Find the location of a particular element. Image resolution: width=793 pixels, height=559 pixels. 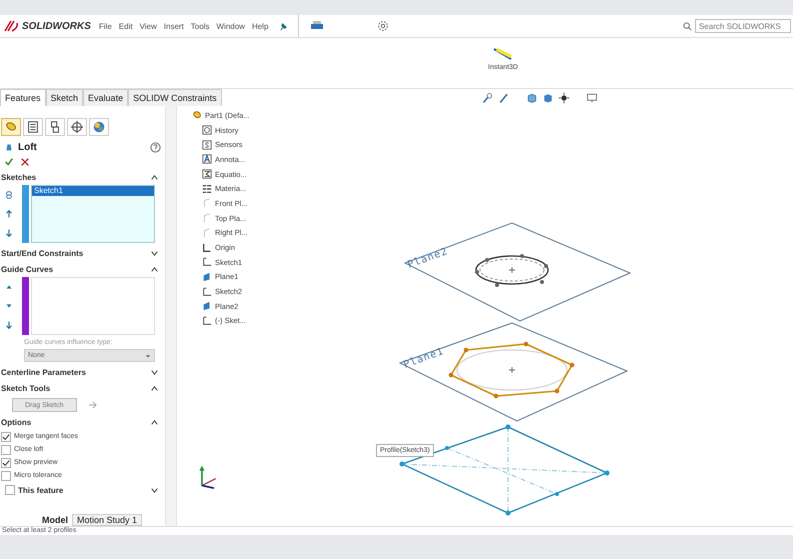

list-icon is located at coordinates (33, 127).